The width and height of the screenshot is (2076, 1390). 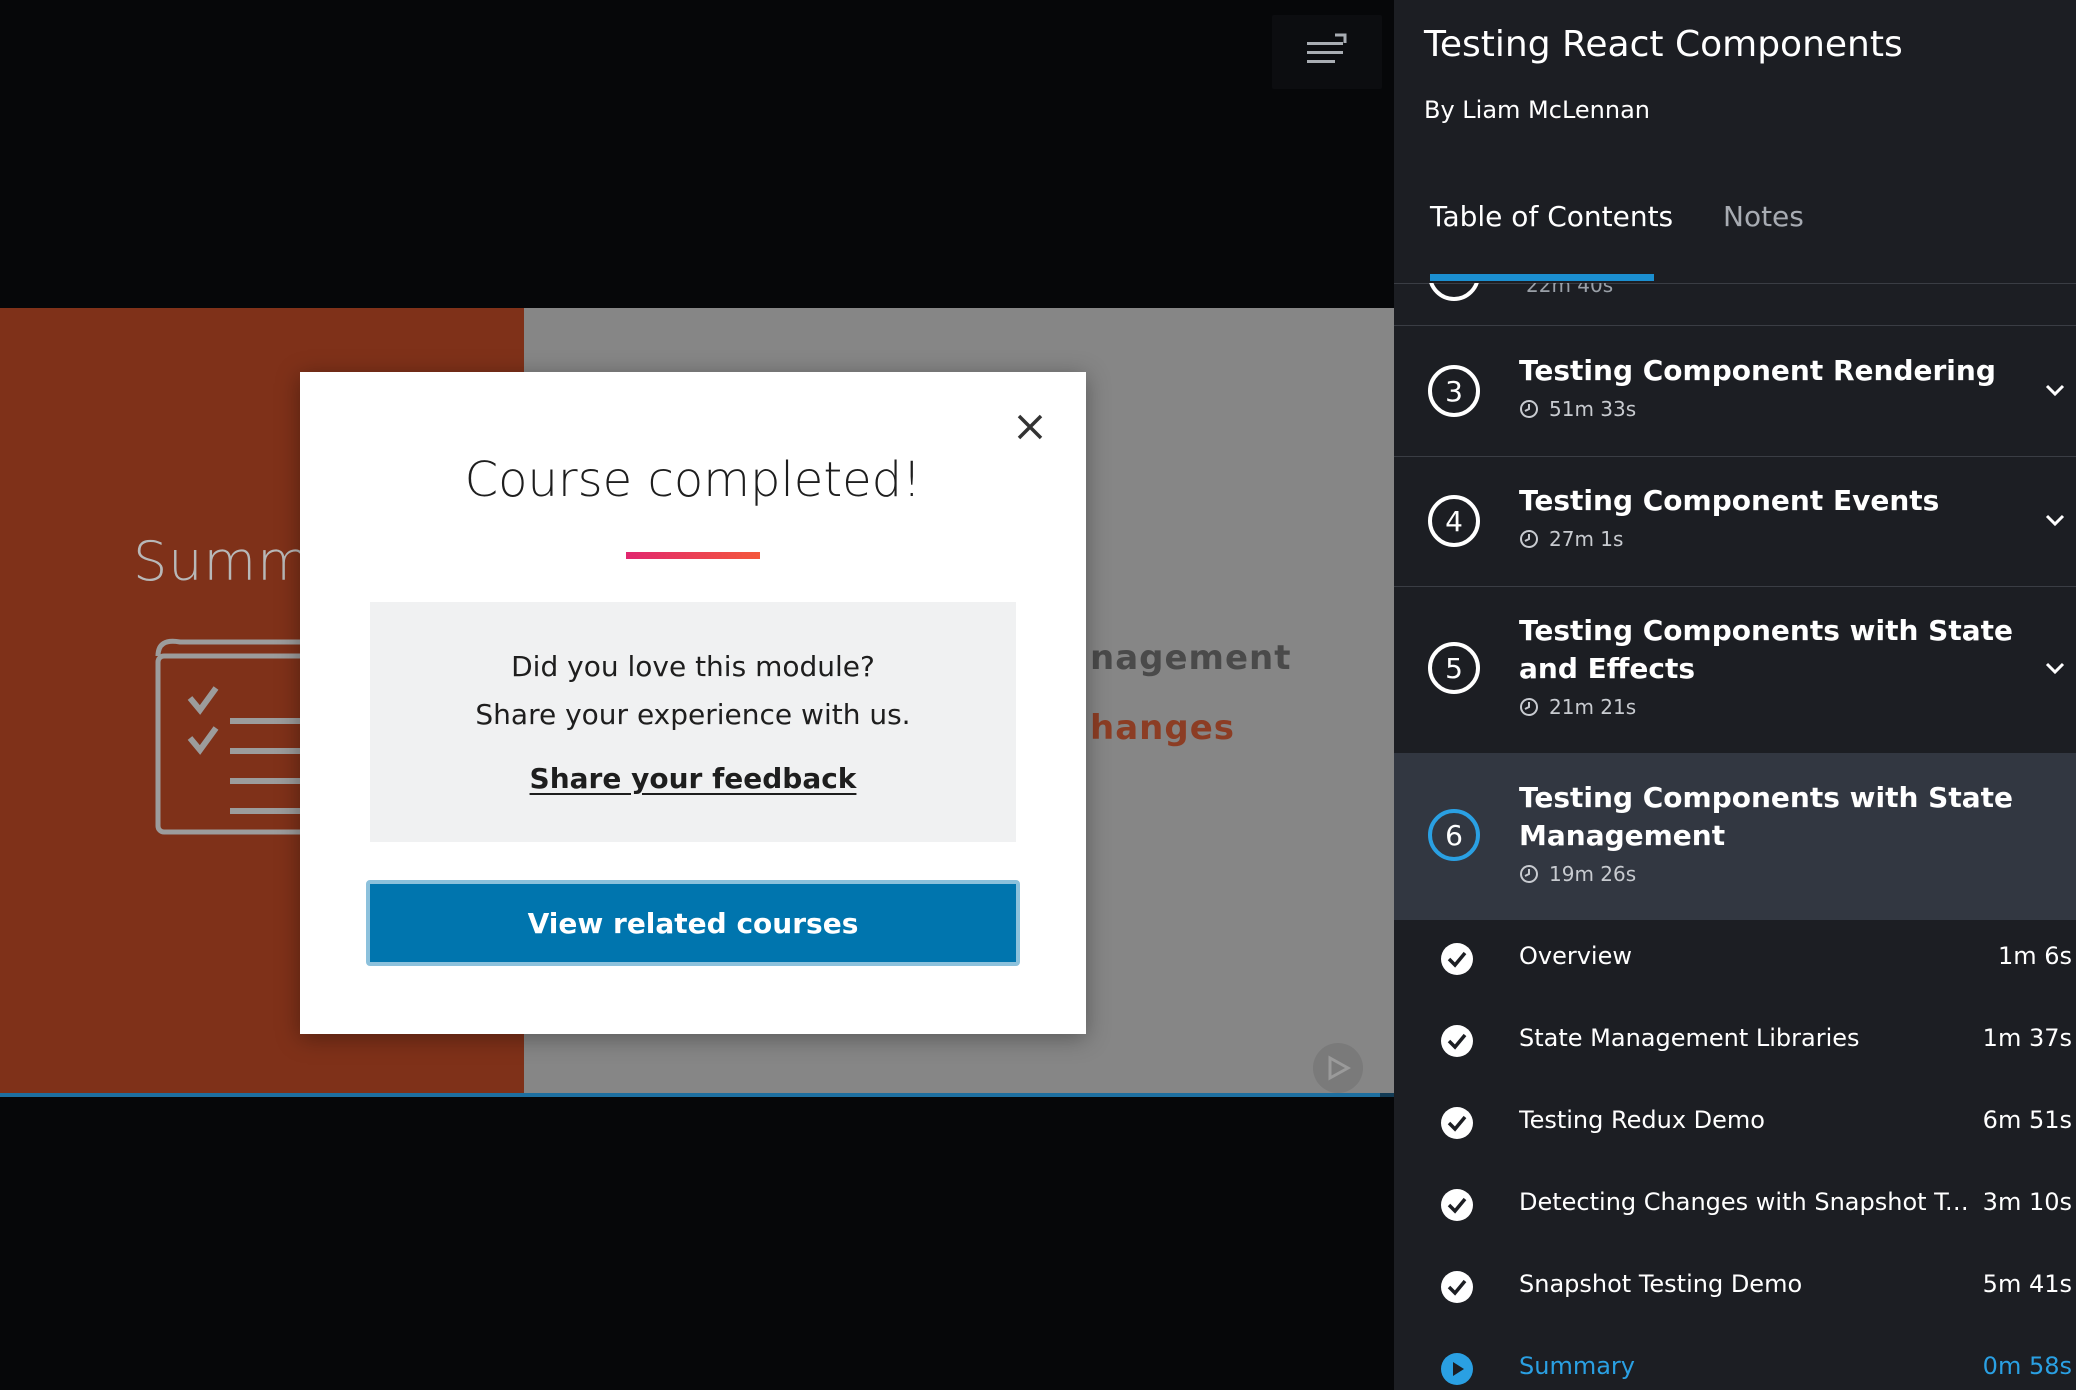 What do you see at coordinates (1586, 539) in the screenshot?
I see `module-duration: 27m 1s` at bounding box center [1586, 539].